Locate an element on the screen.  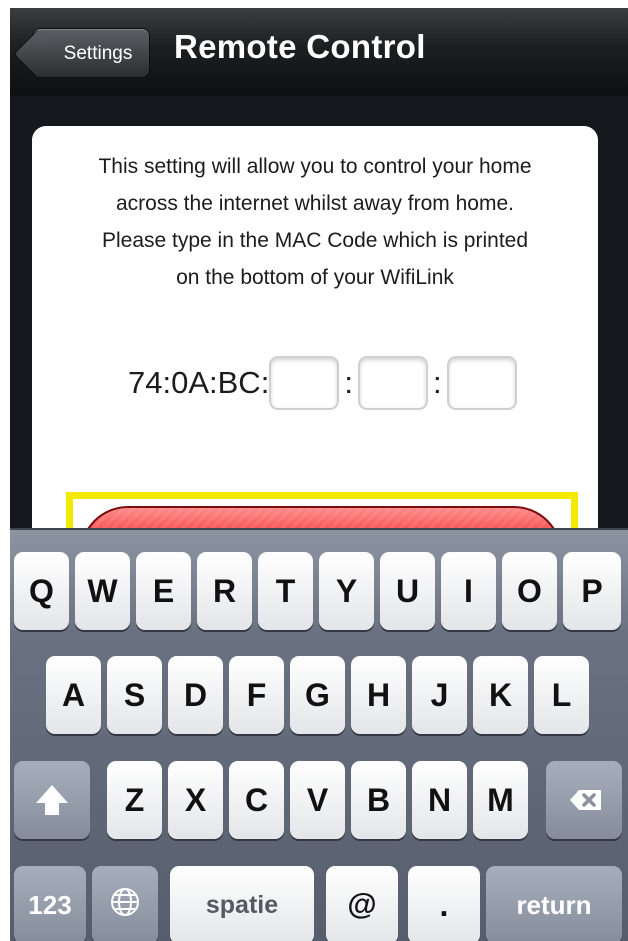
mac-code-row: 74:0A:BC: : : is located at coordinates (322, 383).